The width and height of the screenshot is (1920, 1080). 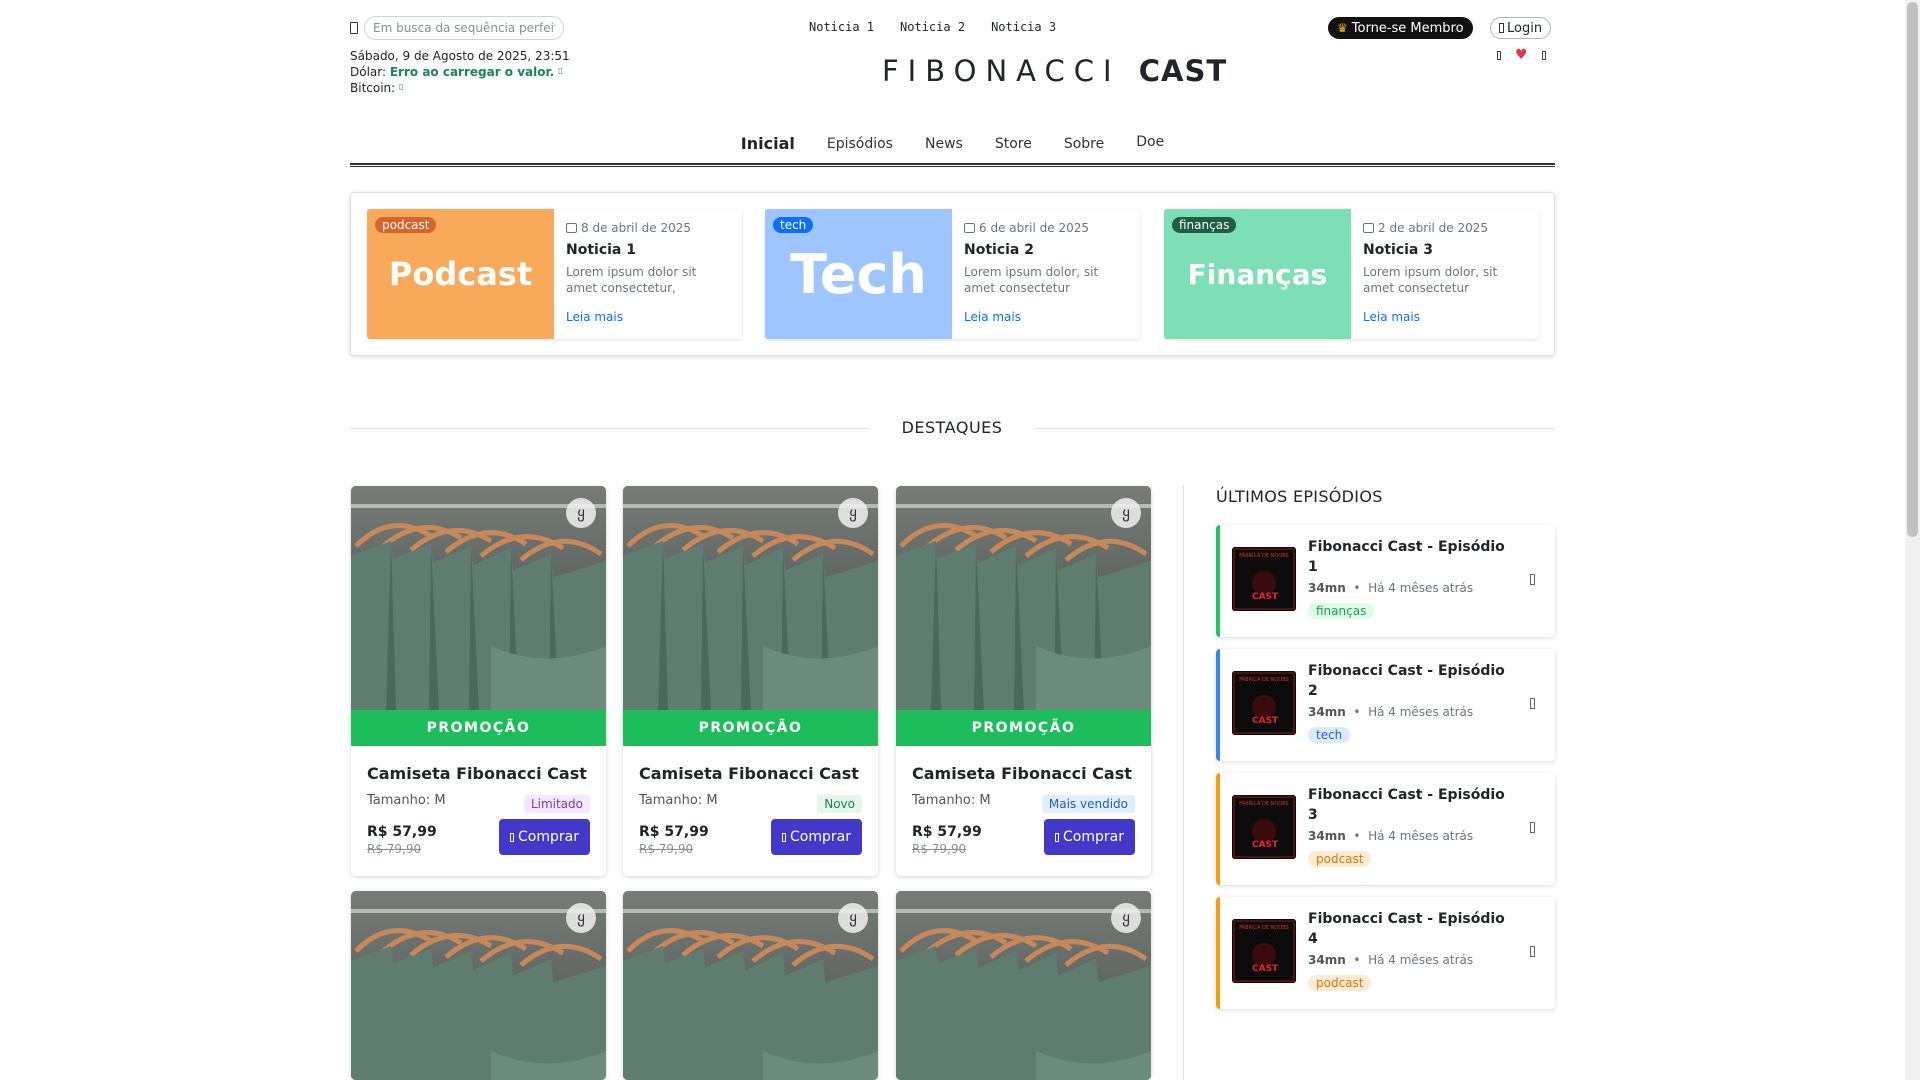 I want to click on login-icon, so click(x=1501, y=28).